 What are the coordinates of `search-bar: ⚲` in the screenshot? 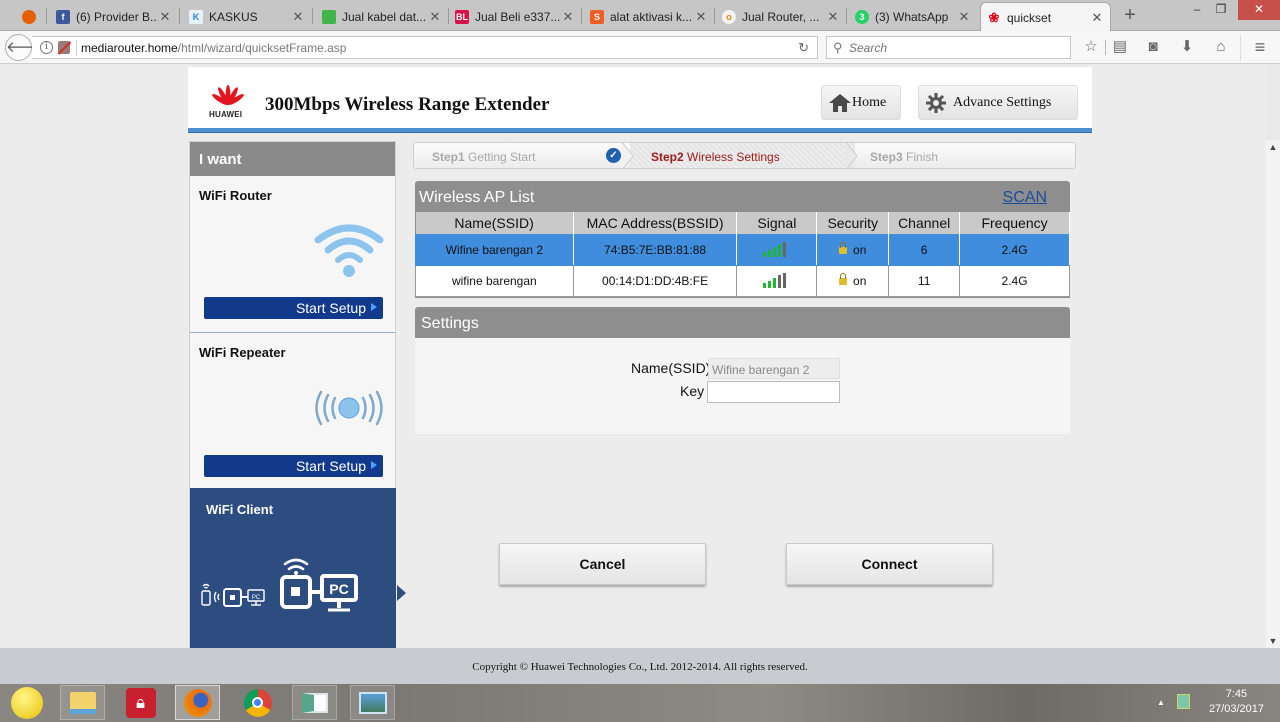 It's located at (948, 47).